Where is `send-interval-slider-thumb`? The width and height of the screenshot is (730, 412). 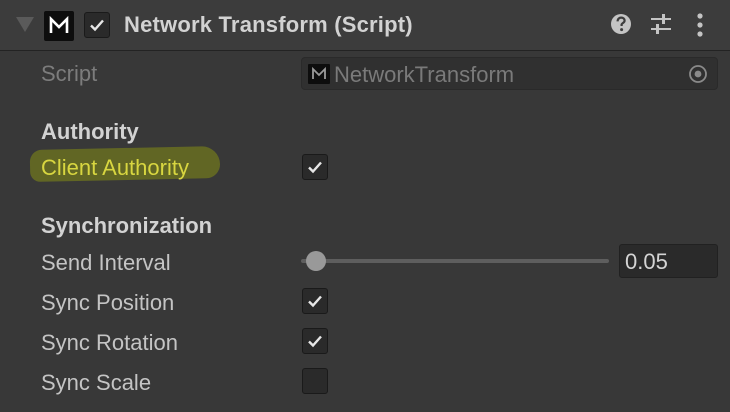
send-interval-slider-thumb is located at coordinates (316, 261).